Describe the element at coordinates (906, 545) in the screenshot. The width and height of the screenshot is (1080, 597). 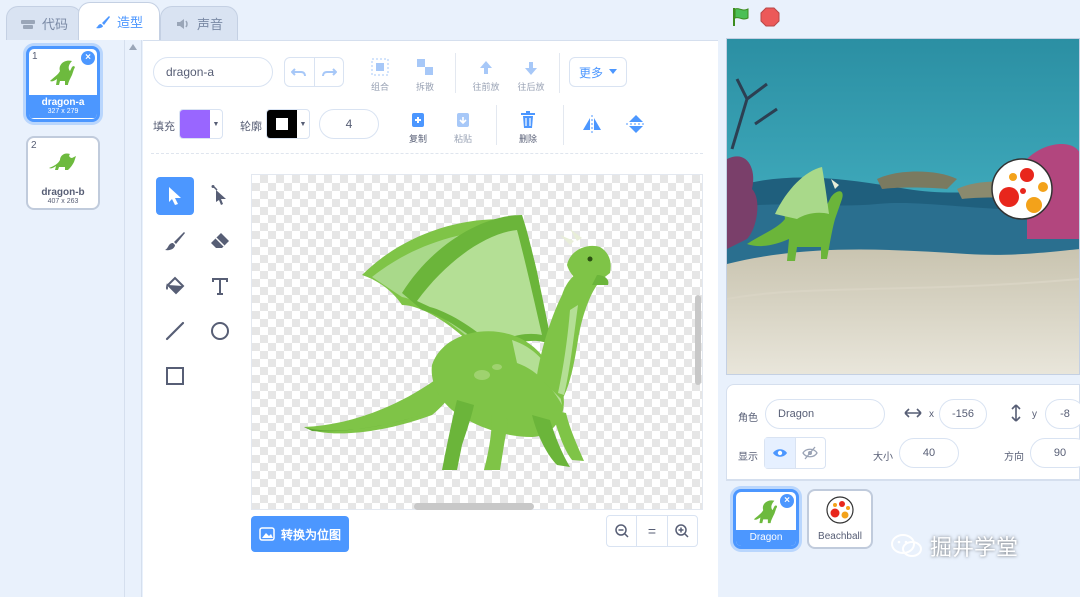
I see `wechat-icon` at that location.